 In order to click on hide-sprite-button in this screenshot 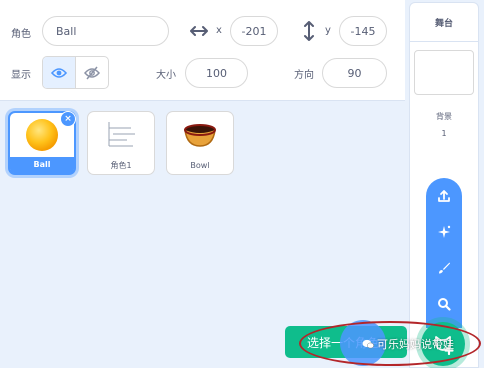, I will do `click(92, 72)`.